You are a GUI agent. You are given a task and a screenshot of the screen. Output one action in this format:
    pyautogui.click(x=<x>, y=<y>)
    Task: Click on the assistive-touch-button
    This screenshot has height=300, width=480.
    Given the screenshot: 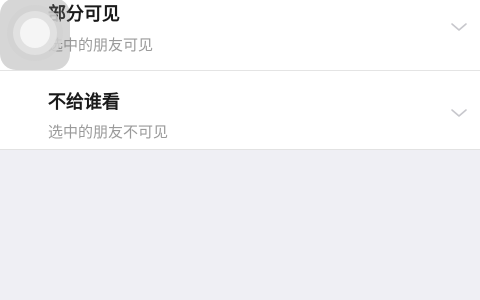 What is the action you would take?
    pyautogui.click(x=35, y=35)
    